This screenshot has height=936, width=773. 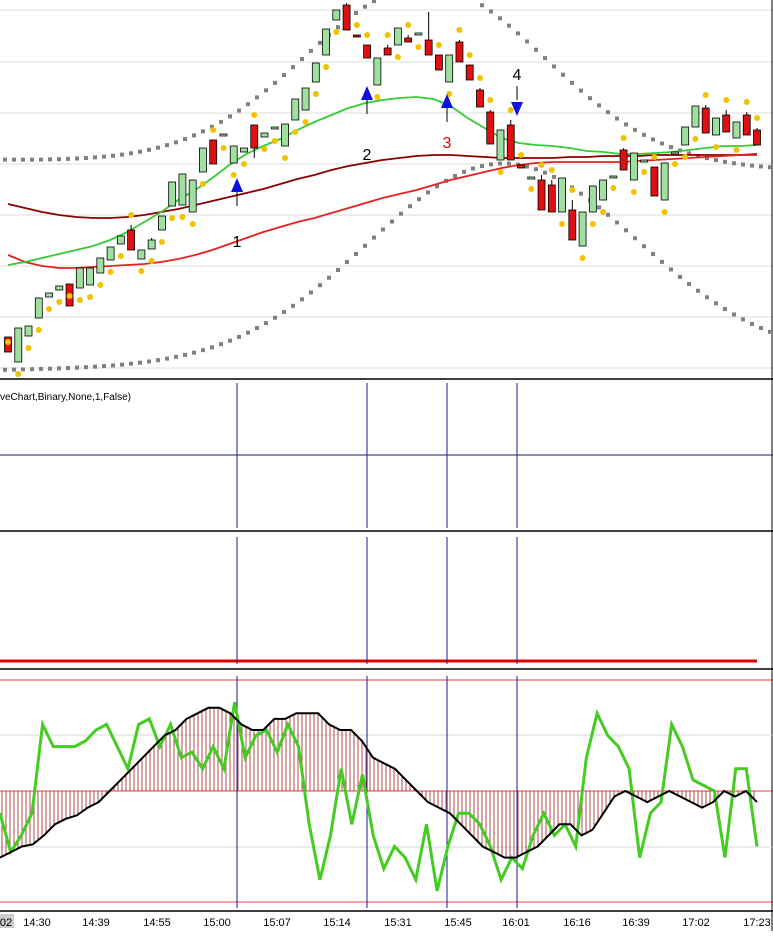 What do you see at coordinates (398, 923) in the screenshot?
I see `x-axis-tick-label: 15:31` at bounding box center [398, 923].